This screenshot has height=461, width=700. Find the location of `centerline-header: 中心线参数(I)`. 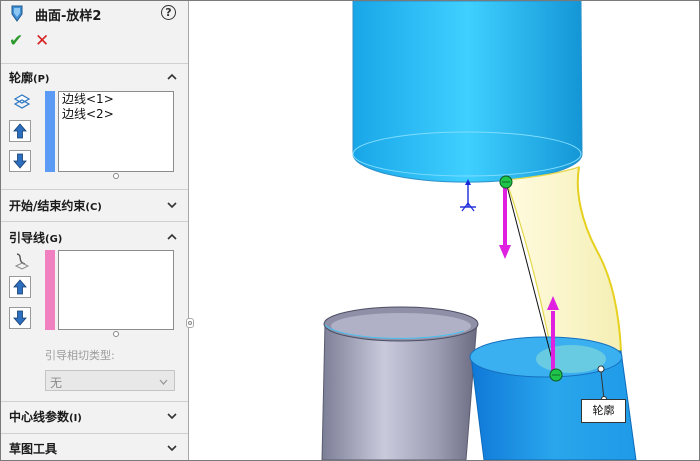

centerline-header: 中心线参数(I) is located at coordinates (45, 416).